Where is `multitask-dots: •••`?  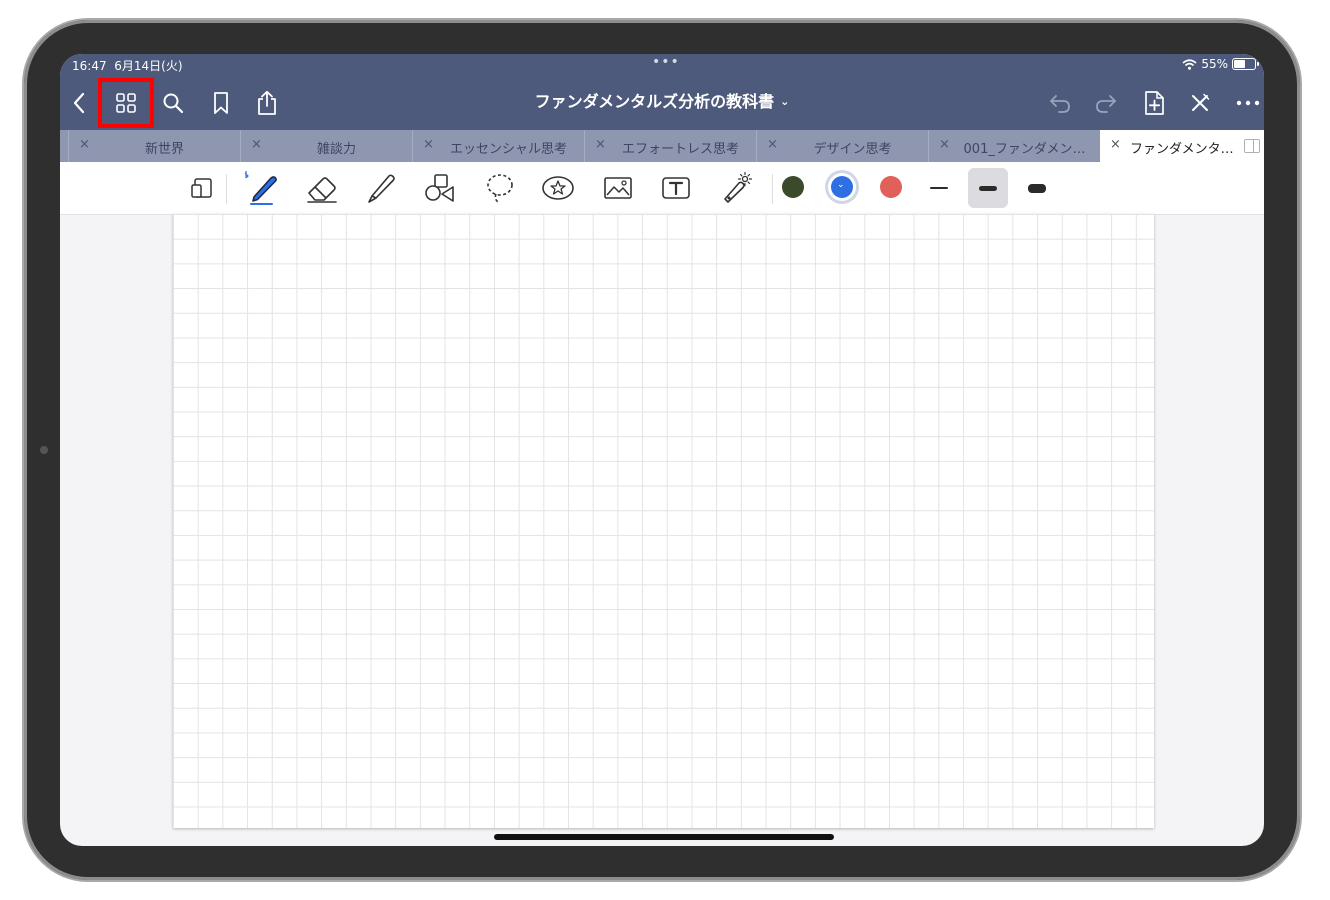
multitask-dots: ••• is located at coordinates (666, 62).